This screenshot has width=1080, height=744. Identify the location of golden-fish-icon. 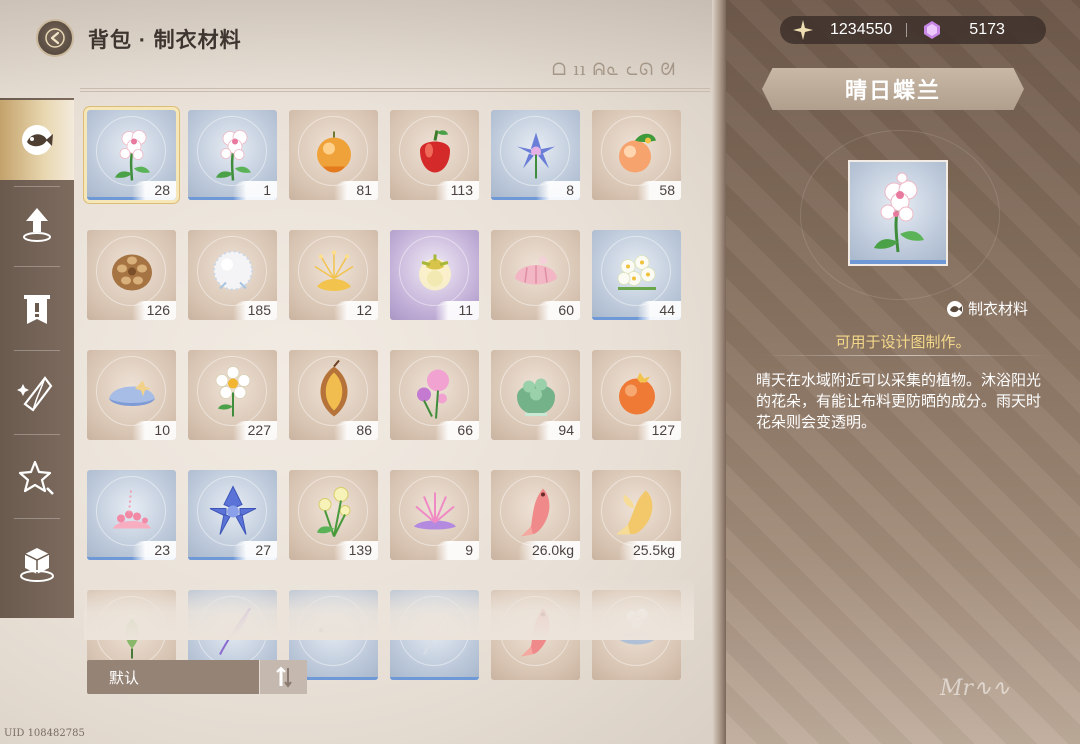
(637, 514).